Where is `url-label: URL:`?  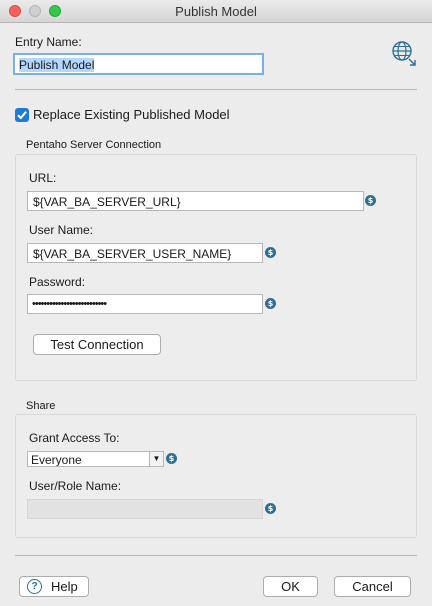 url-label: URL: is located at coordinates (43, 178).